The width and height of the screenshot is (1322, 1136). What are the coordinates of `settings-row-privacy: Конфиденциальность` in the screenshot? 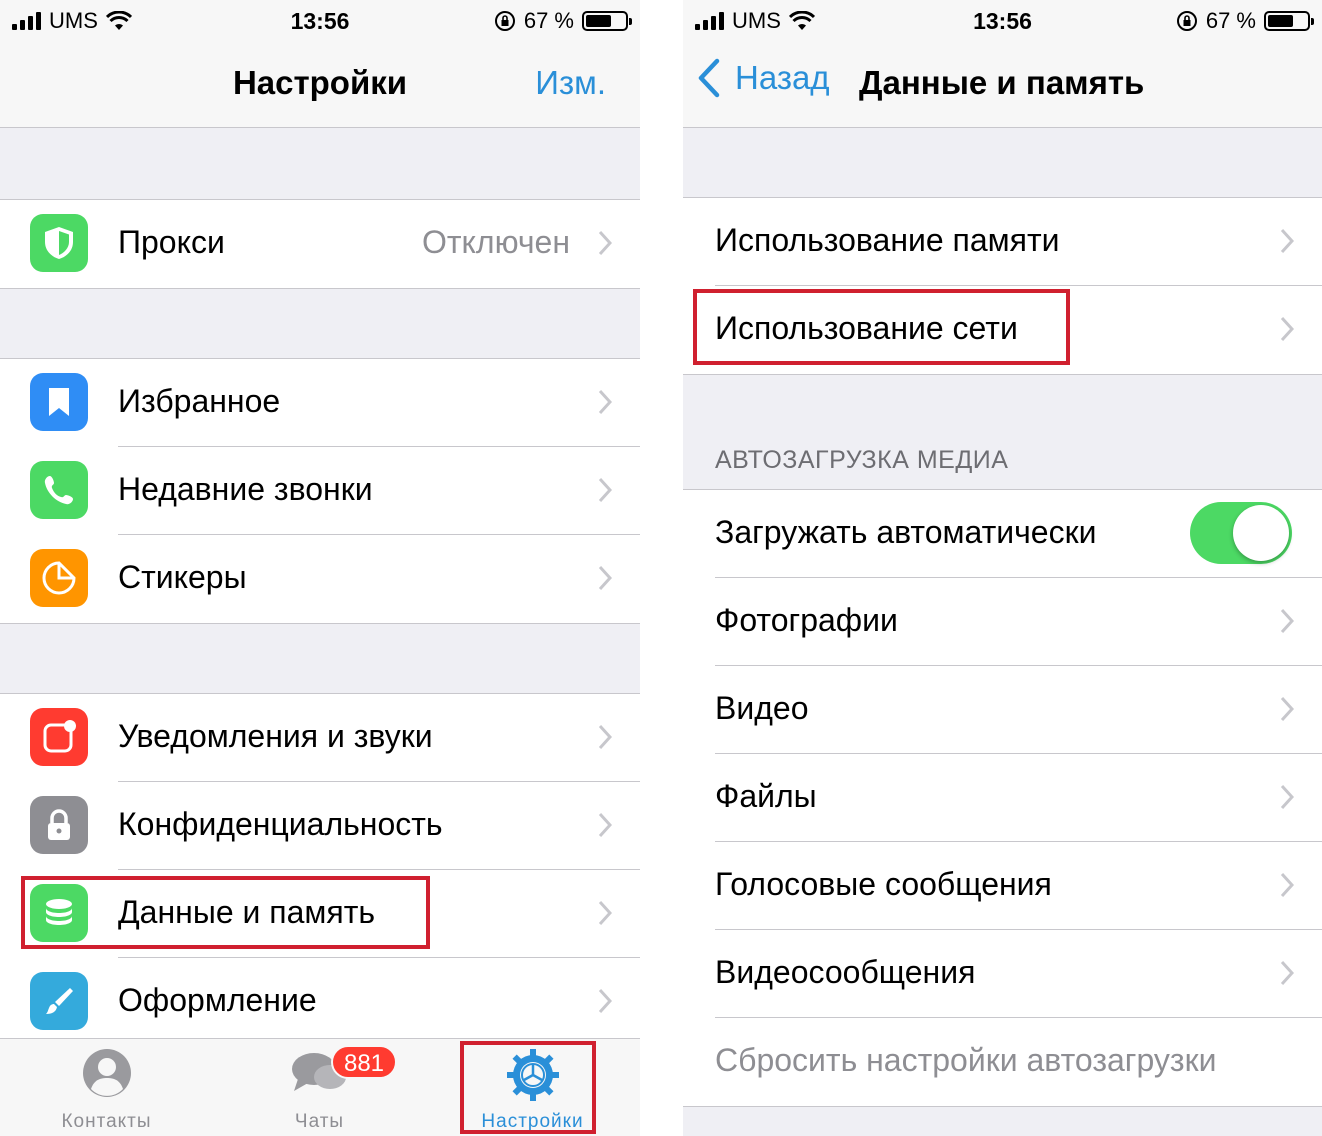 It's located at (320, 826).